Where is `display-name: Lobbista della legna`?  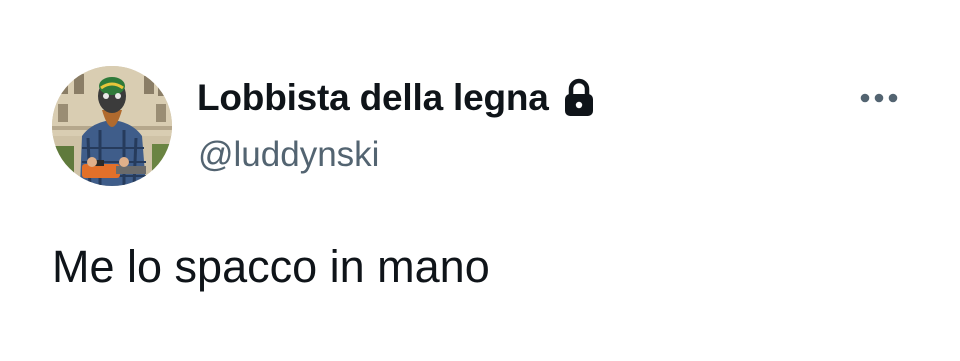 display-name: Lobbista della legna is located at coordinates (373, 98).